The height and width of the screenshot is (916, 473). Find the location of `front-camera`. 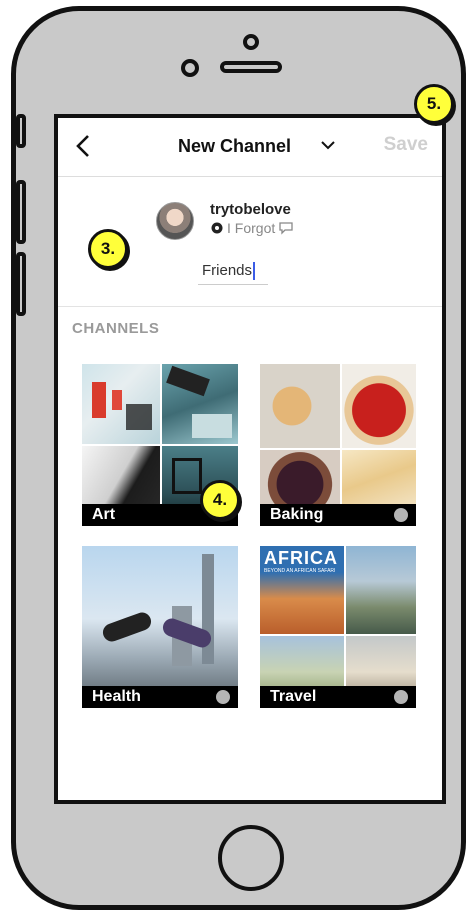

front-camera is located at coordinates (251, 42).